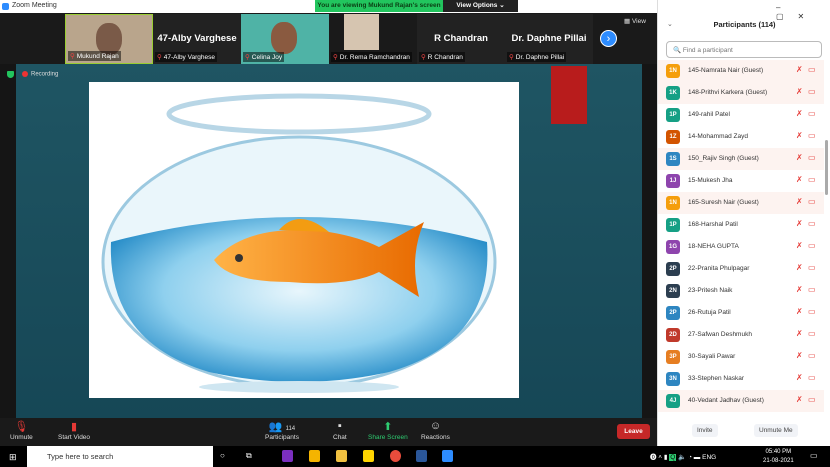 The width and height of the screenshot is (830, 467). I want to click on share-screen-button: ⬆ Share Screen, so click(388, 430).